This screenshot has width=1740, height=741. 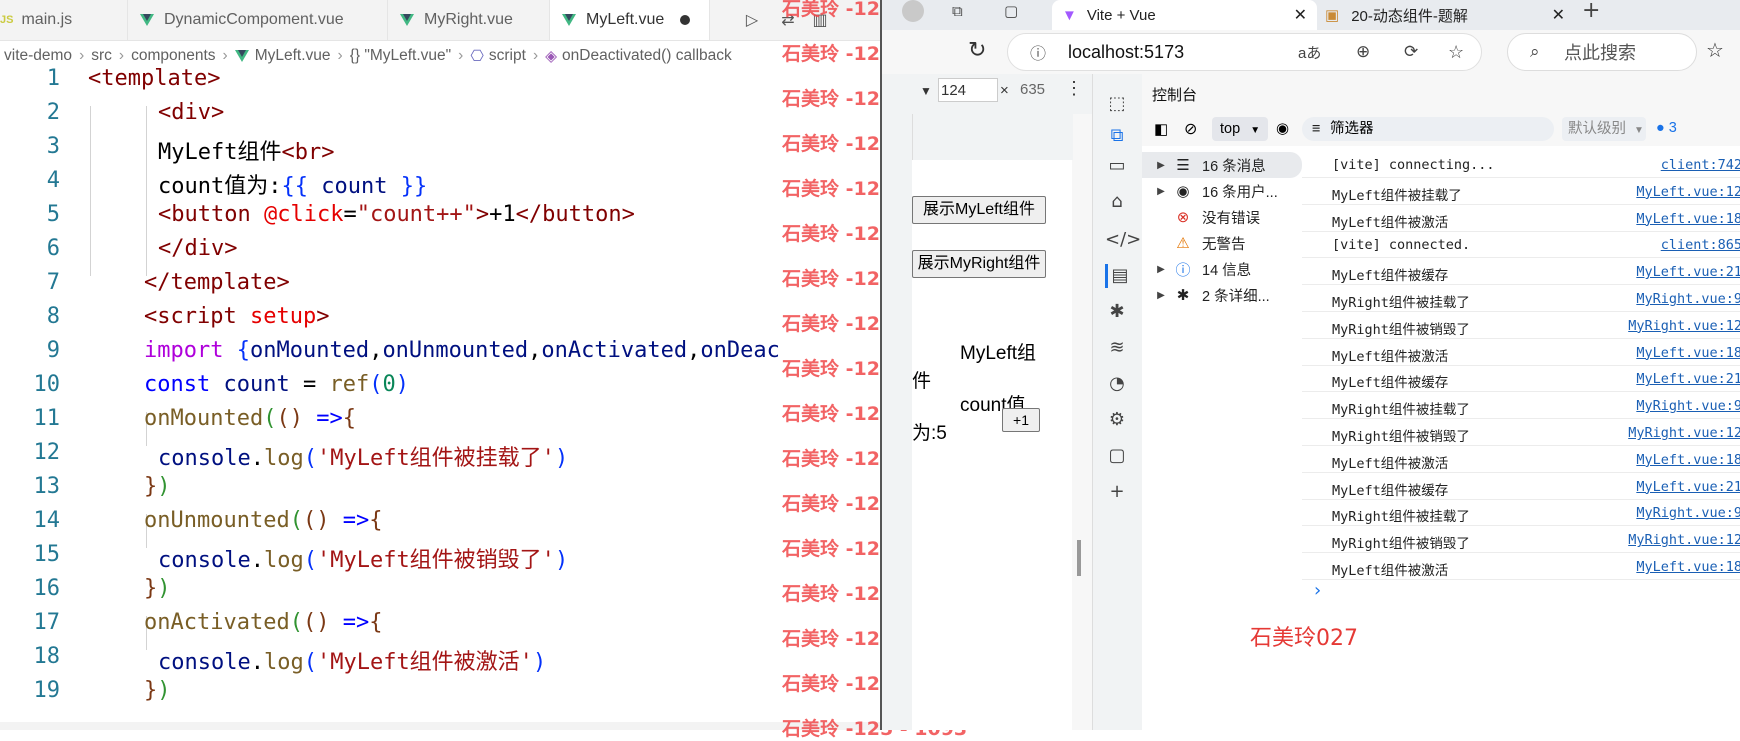 I want to click on search-box: ⌕ 点此搜索, so click(x=1602, y=52).